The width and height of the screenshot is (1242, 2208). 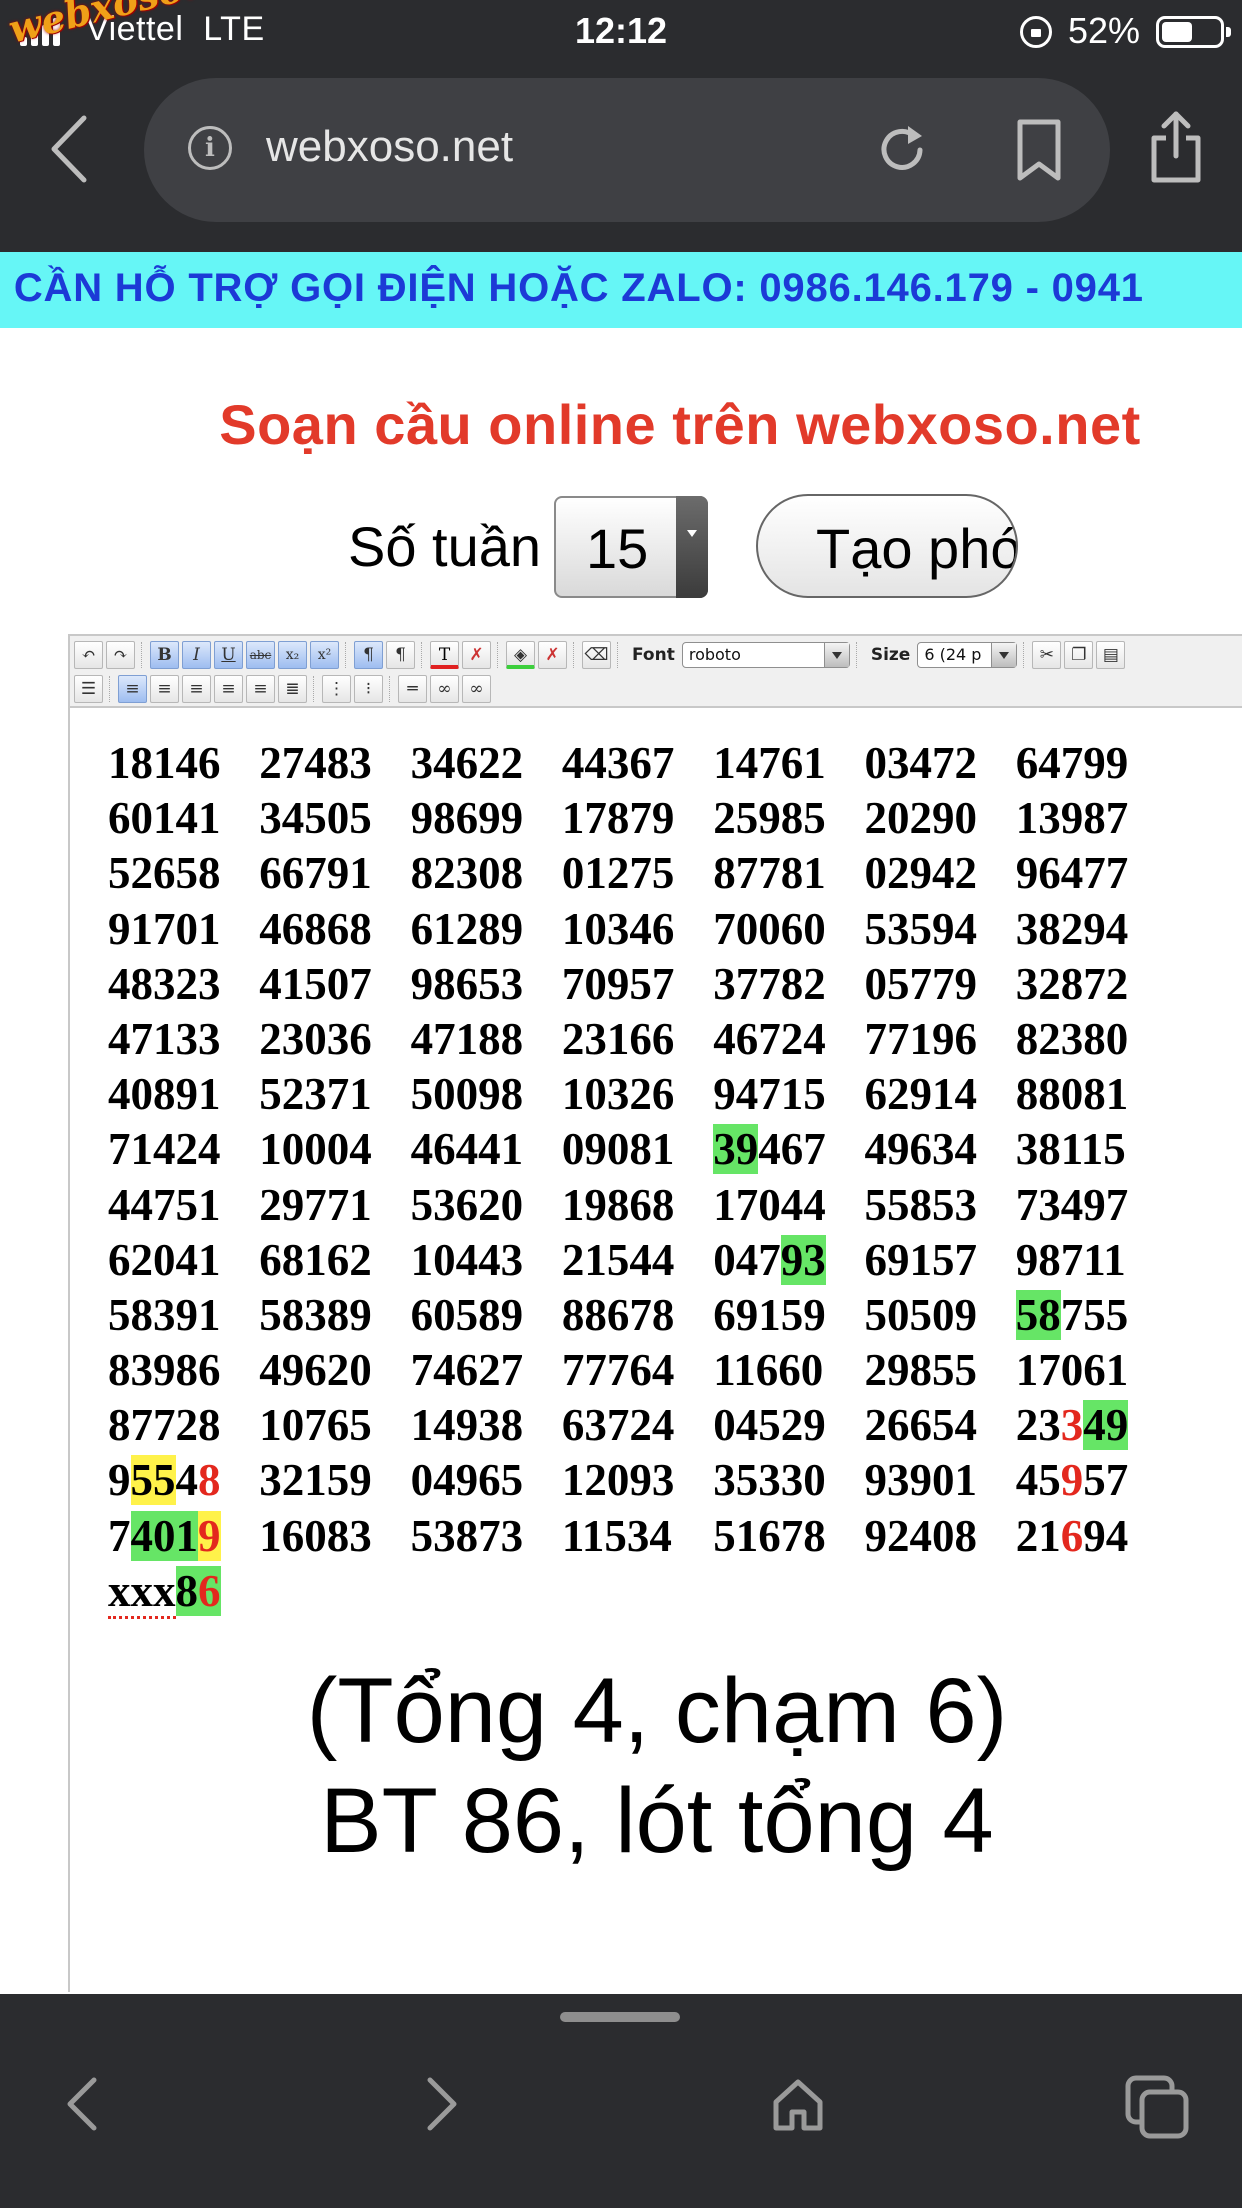 What do you see at coordinates (1079, 655) in the screenshot?
I see `copy-icon: ❐` at bounding box center [1079, 655].